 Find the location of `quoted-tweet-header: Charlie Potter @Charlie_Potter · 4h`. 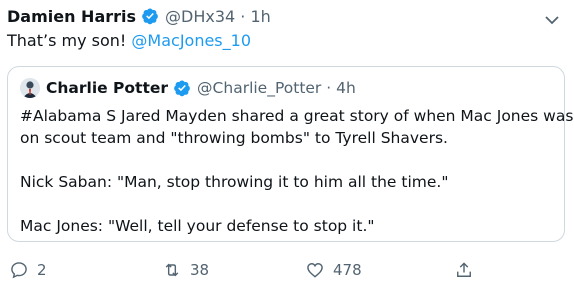

quoted-tweet-header: Charlie Potter @Charlie_Potter · 4h is located at coordinates (188, 88).